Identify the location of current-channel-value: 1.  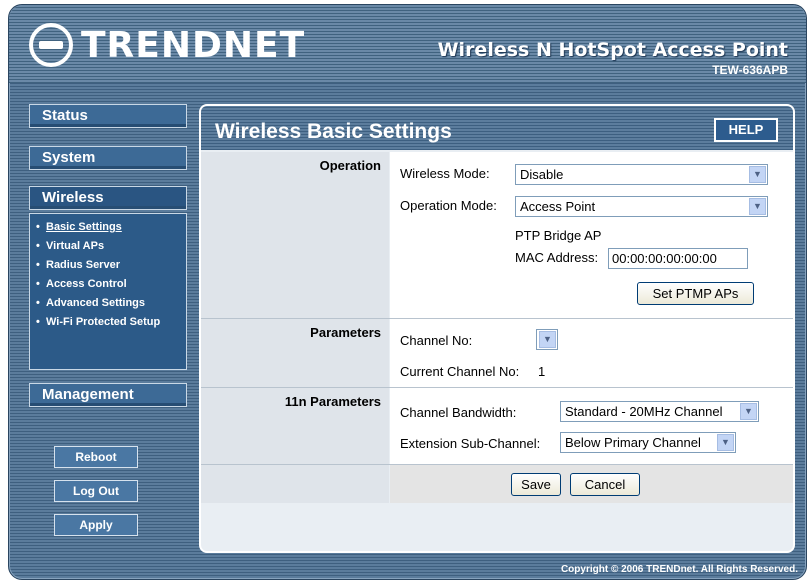
(542, 371).